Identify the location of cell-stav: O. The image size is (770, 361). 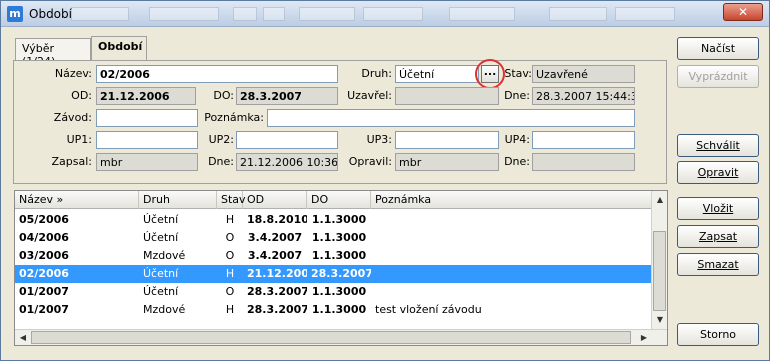
(230, 255).